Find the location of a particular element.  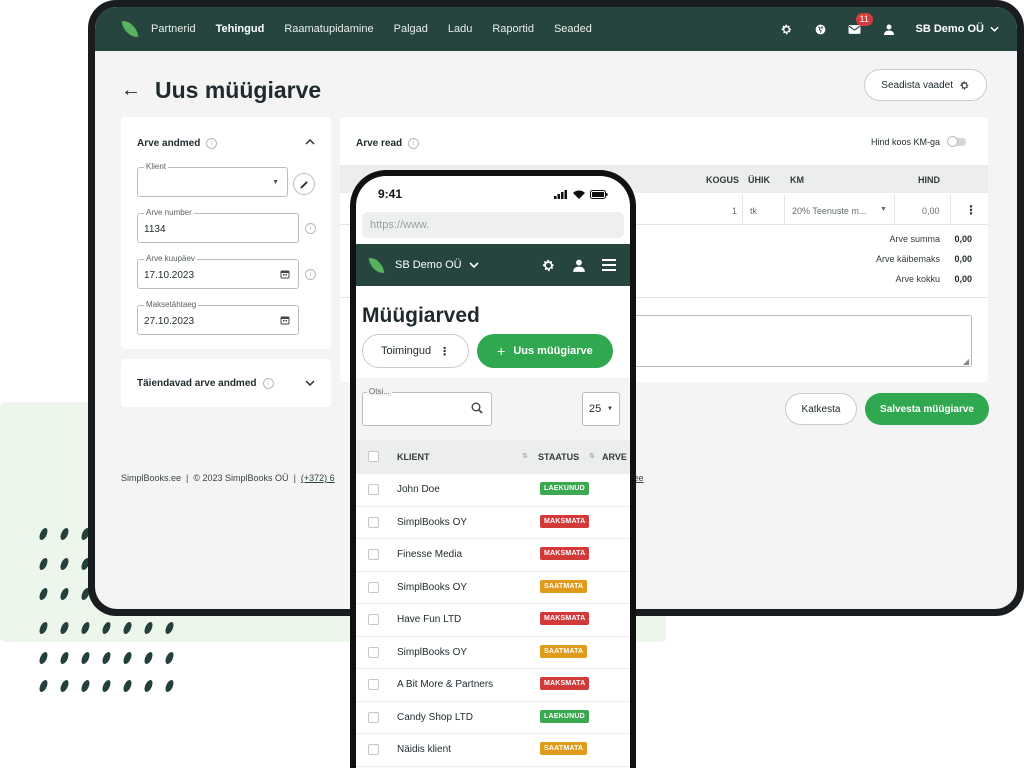

browser-url-bar: https://www. is located at coordinates (493, 225).